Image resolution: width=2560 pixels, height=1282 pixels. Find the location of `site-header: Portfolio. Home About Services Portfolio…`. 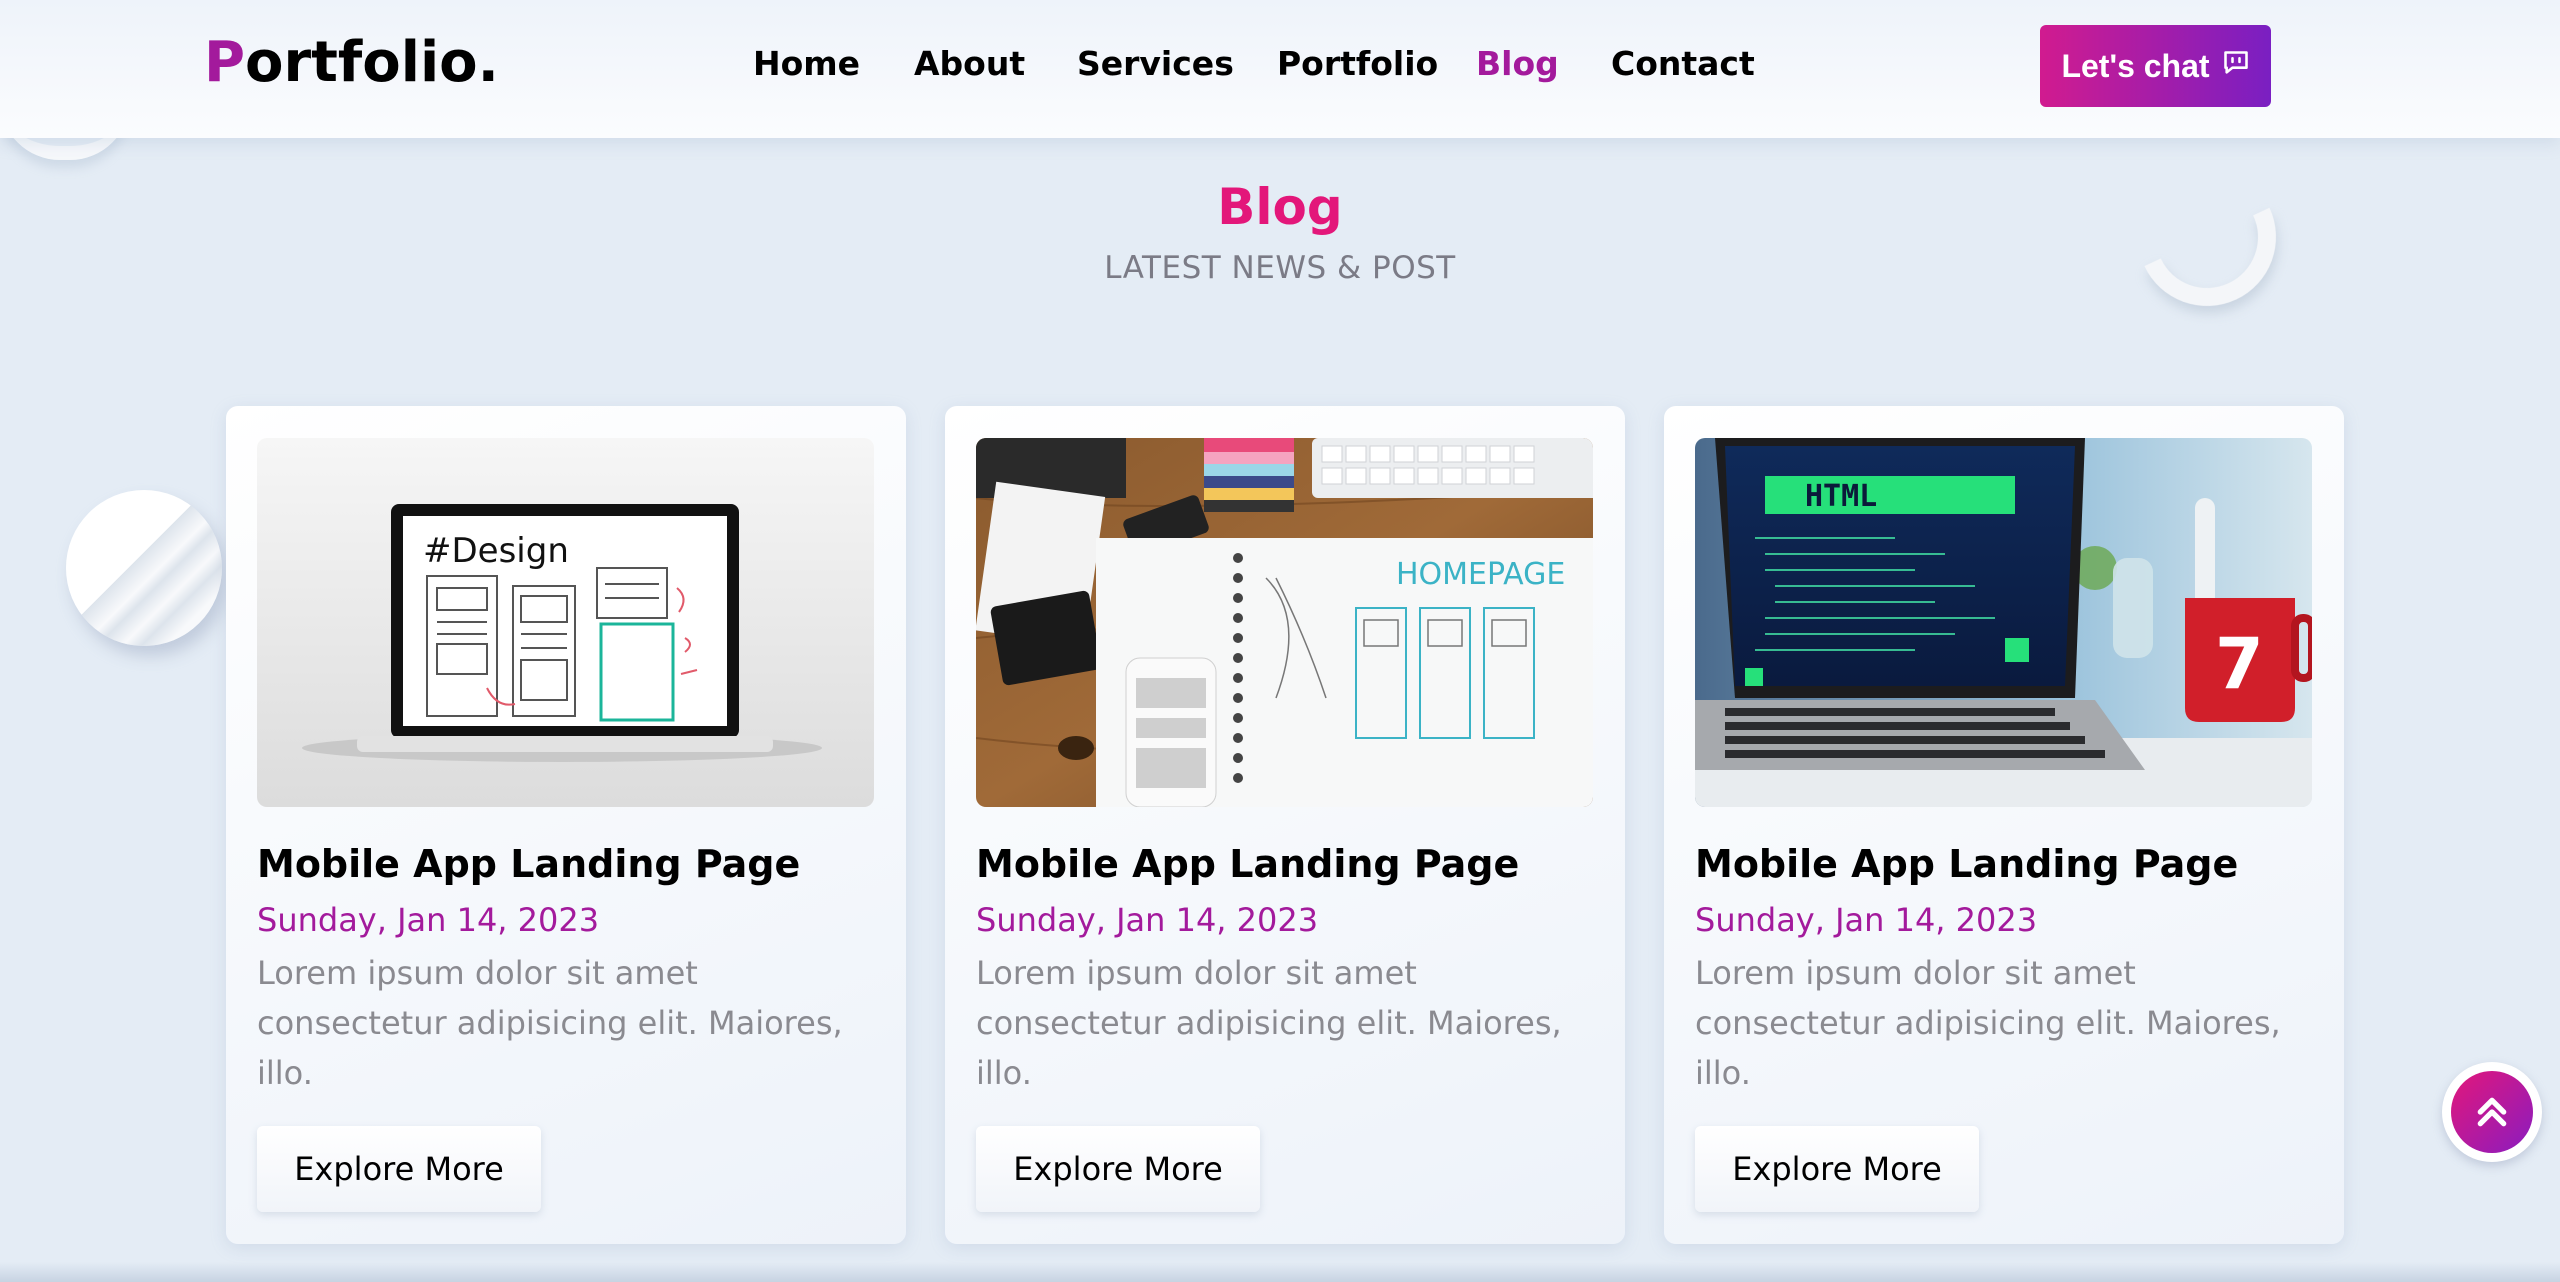

site-header: Portfolio. Home About Services Portfolio… is located at coordinates (1280, 69).